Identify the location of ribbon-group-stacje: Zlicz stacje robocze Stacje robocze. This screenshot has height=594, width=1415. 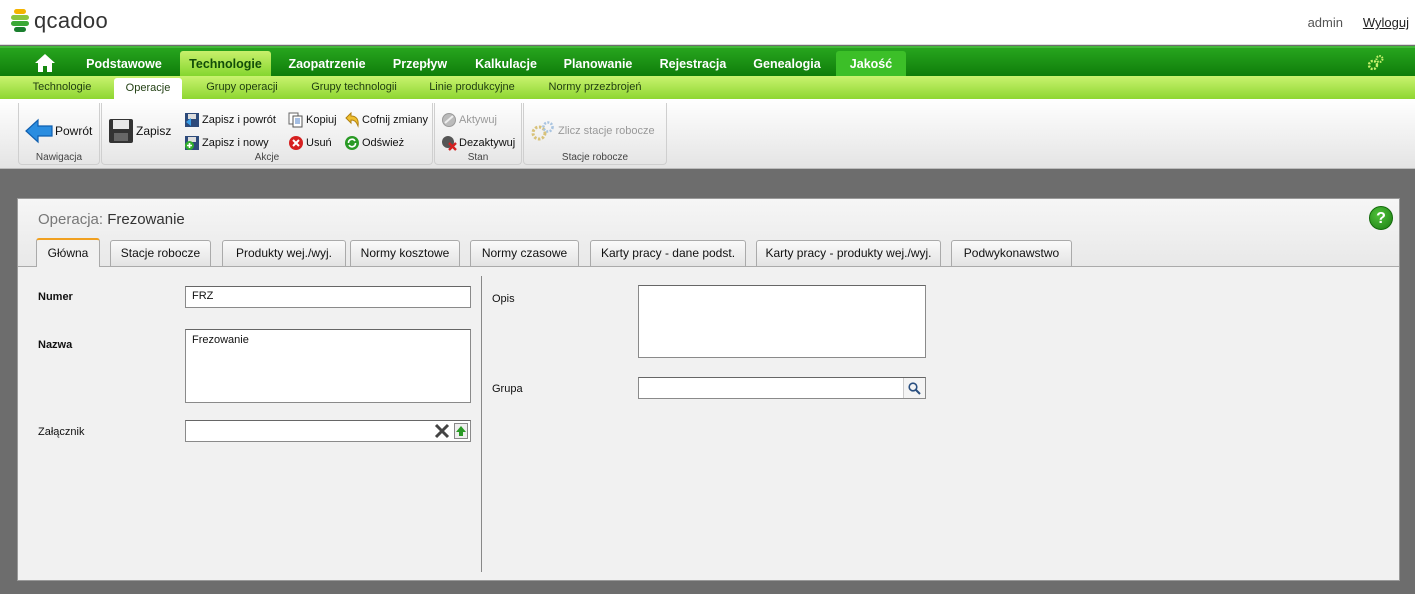
(595, 134).